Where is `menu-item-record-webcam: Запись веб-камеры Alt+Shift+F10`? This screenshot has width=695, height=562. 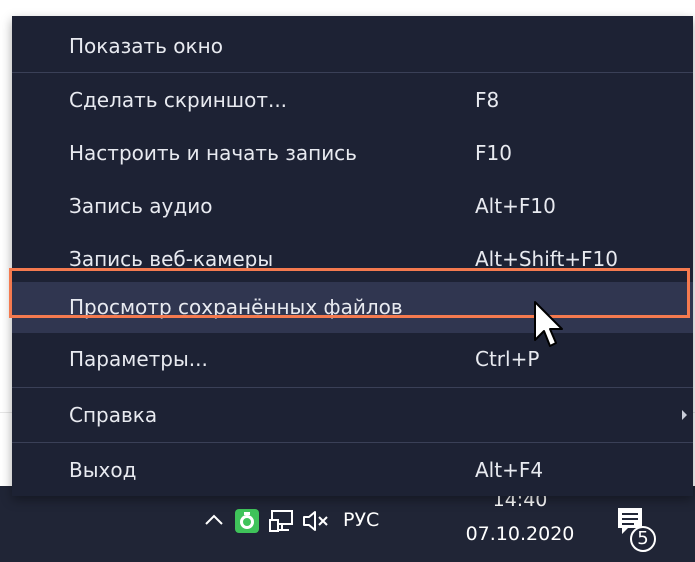
menu-item-record-webcam: Запись веб-камеры Alt+Shift+F10 is located at coordinates (352, 259).